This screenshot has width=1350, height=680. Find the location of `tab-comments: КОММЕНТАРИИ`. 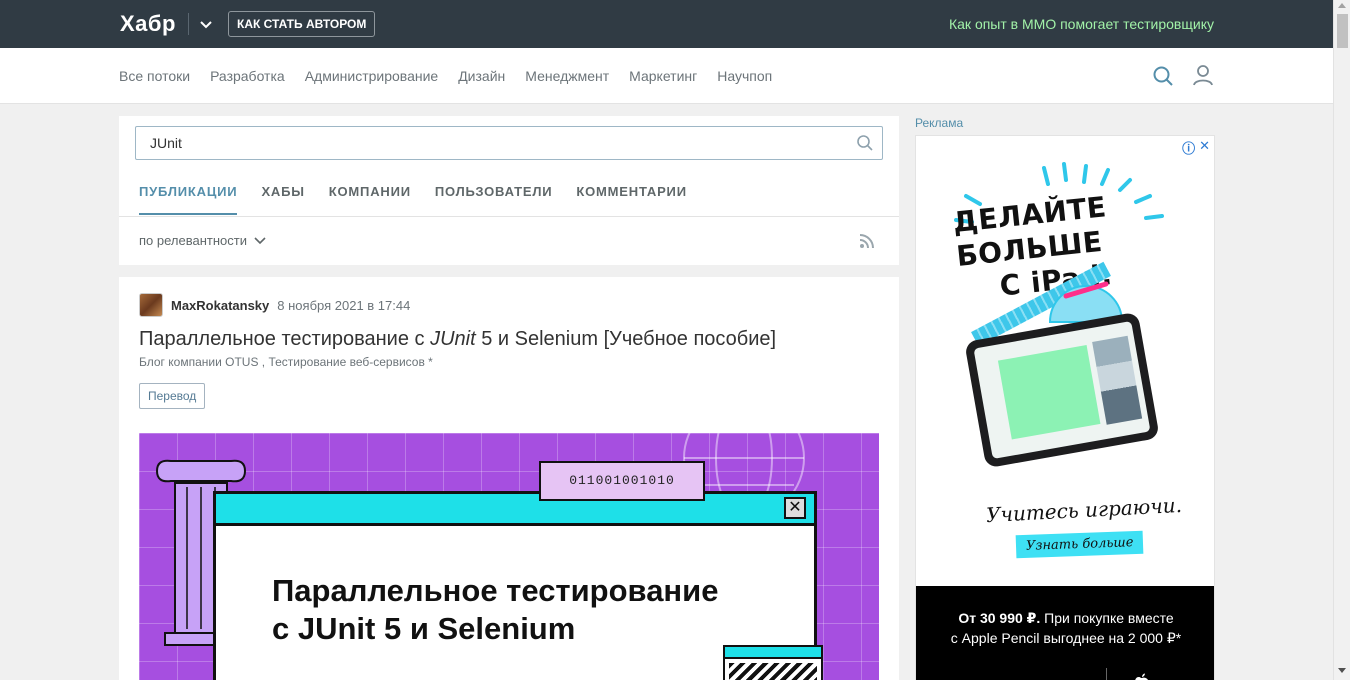

tab-comments: КОММЕНТАРИИ is located at coordinates (631, 199).